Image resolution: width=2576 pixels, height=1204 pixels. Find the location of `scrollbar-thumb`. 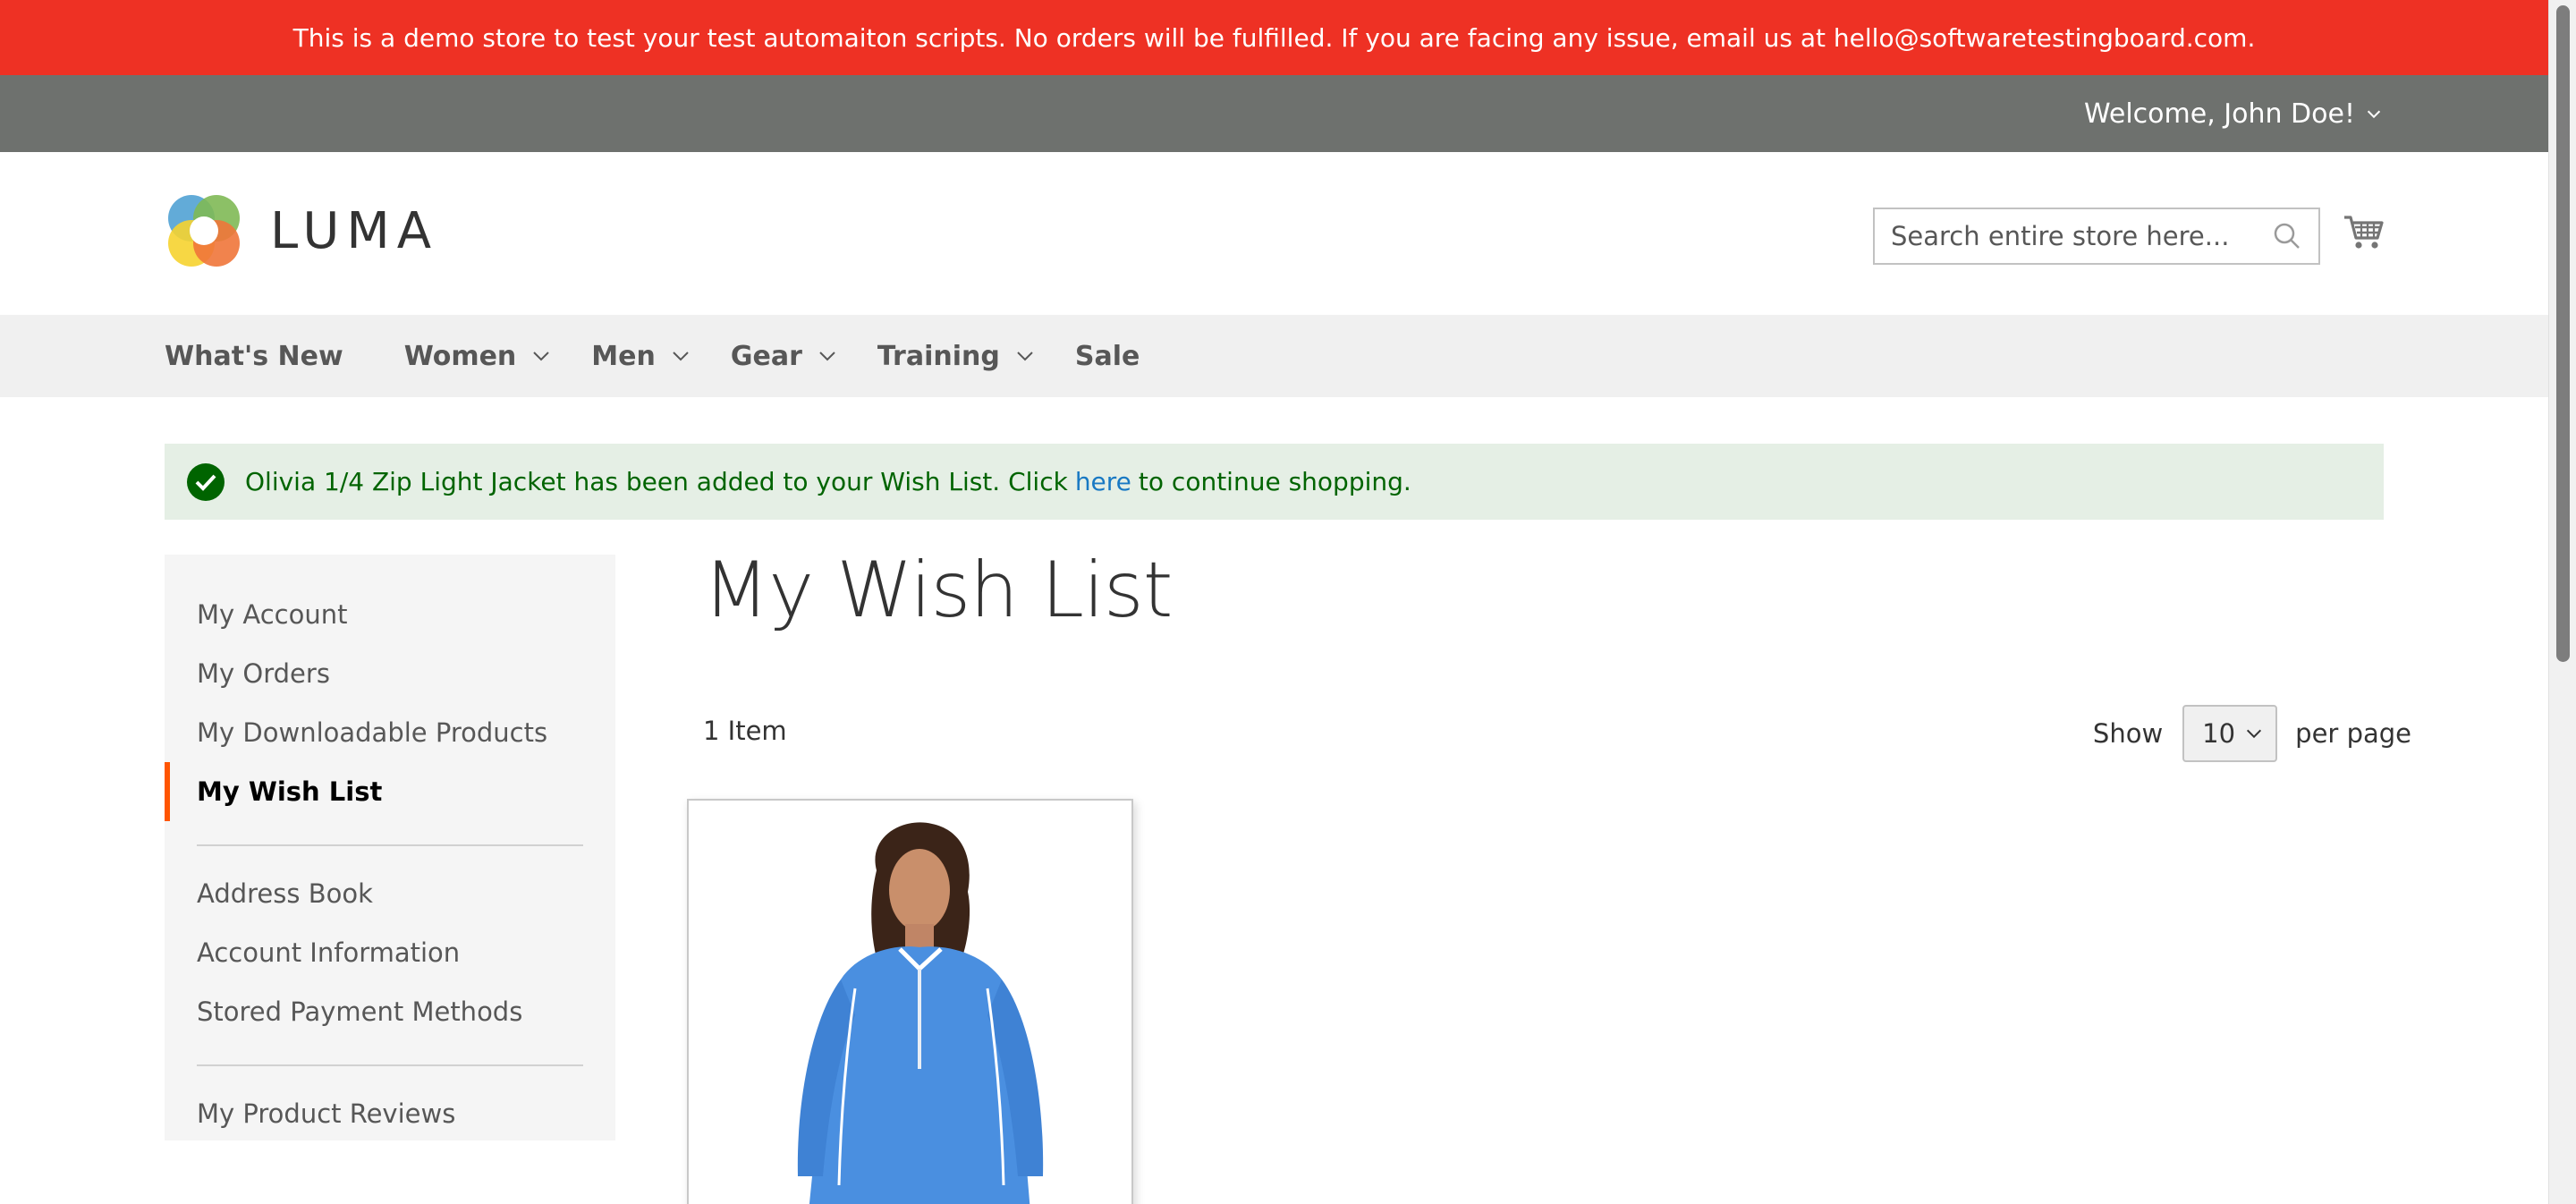

scrollbar-thumb is located at coordinates (2563, 334).